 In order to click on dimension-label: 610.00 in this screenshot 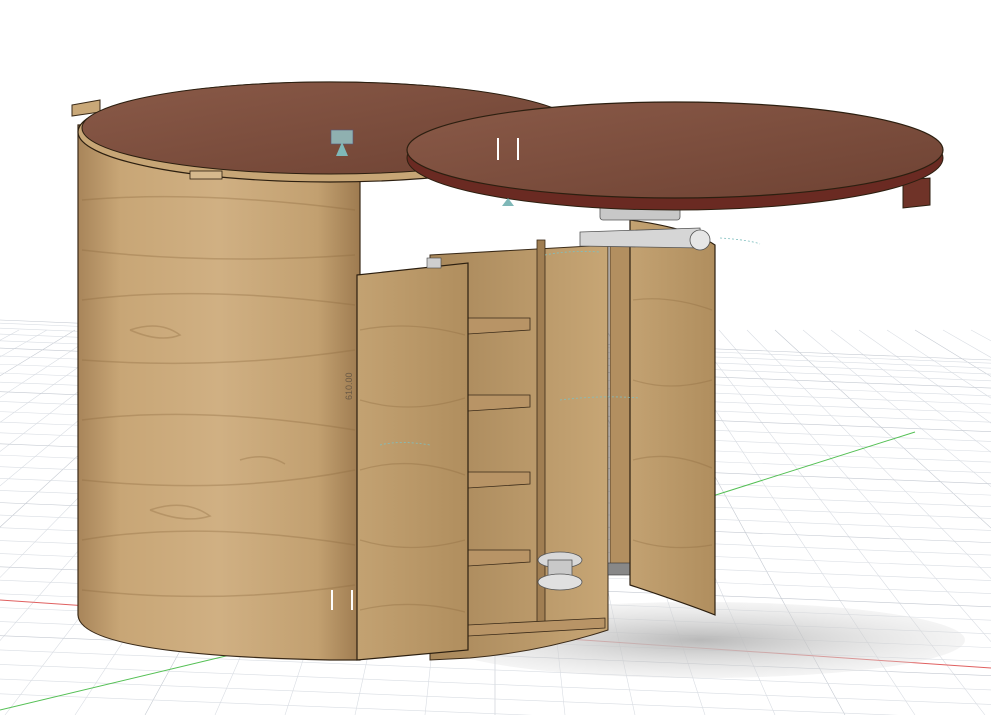, I will do `click(349, 386)`.